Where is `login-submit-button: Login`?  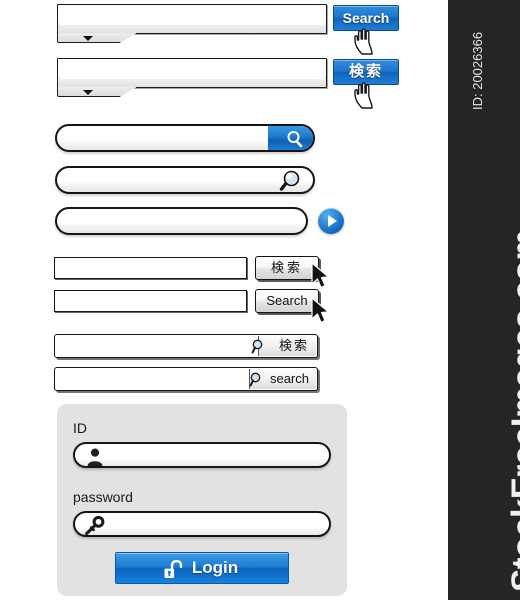
login-submit-button: Login is located at coordinates (202, 568).